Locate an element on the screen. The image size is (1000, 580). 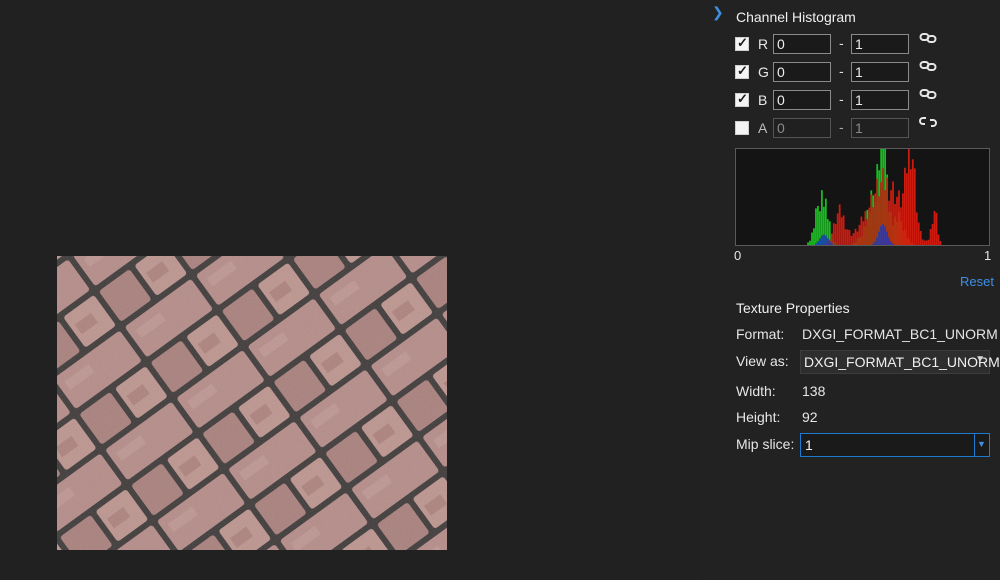
view-as-dropdown: DXGI_FORMAT_BC1_UNORM ▼ is located at coordinates (900, 362).